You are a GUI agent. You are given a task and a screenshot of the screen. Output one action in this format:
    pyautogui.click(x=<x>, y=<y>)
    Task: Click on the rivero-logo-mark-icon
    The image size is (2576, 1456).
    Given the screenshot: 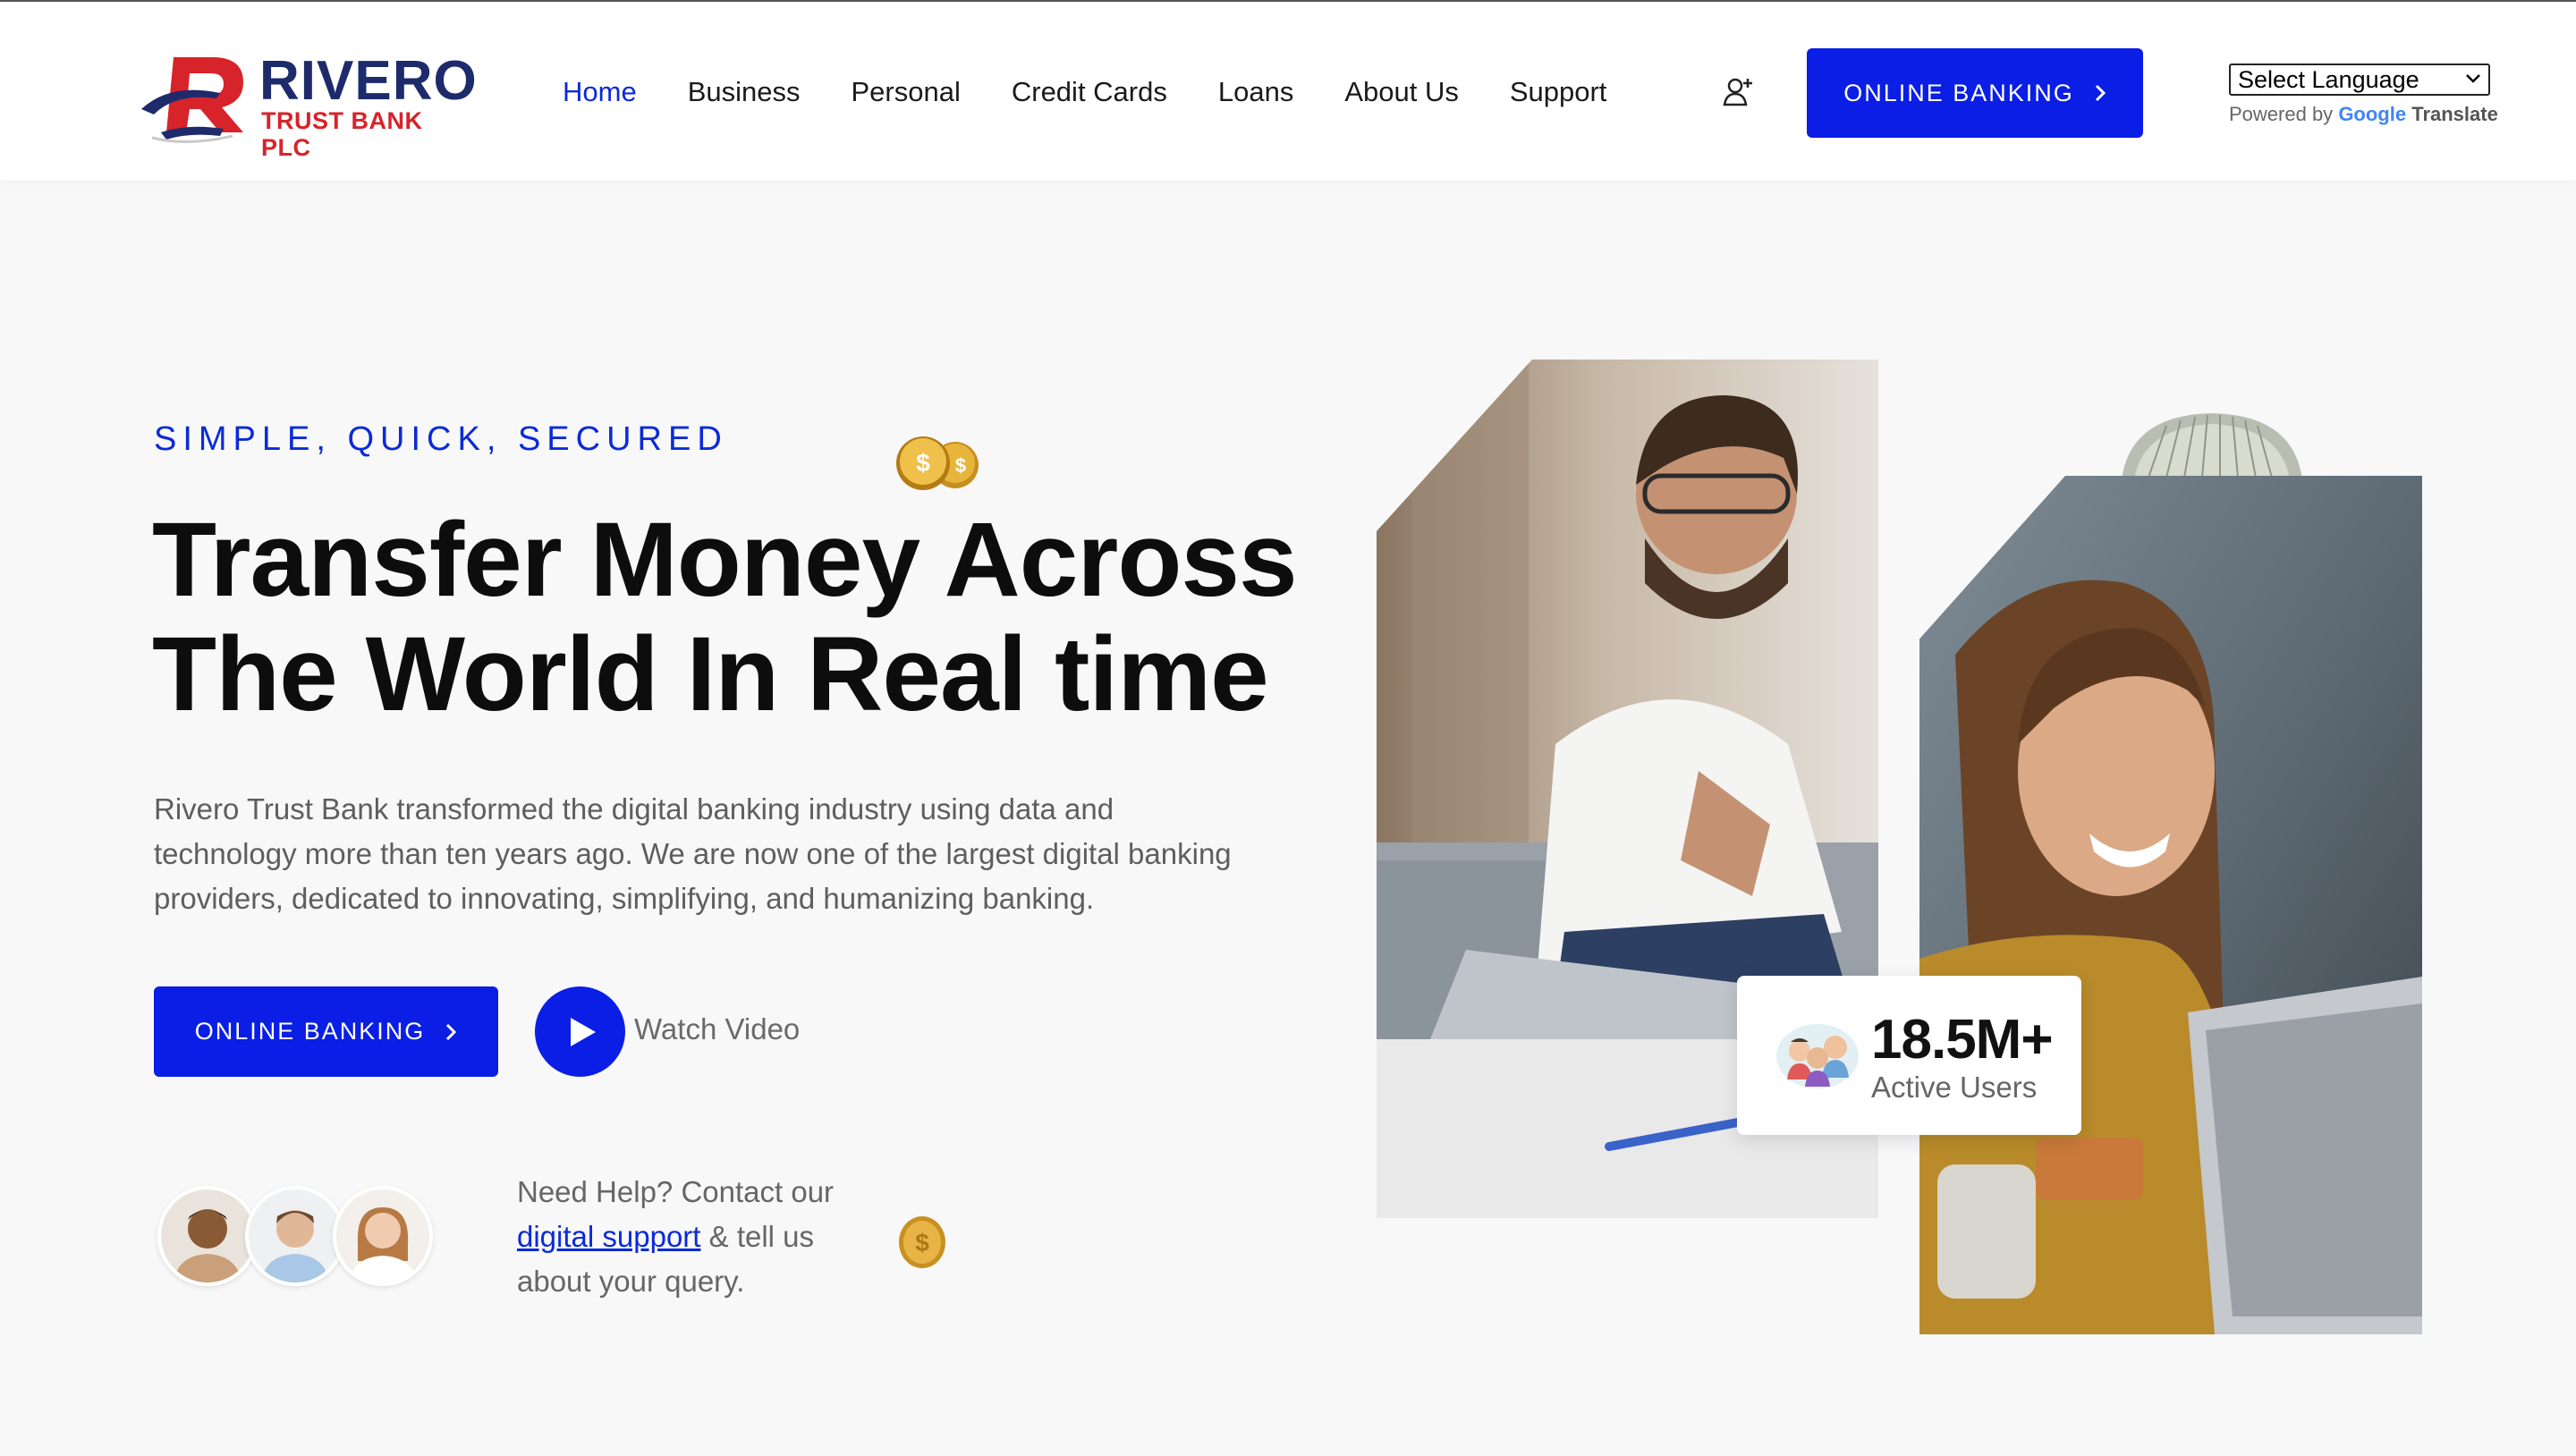 What is the action you would take?
    pyautogui.click(x=192, y=100)
    